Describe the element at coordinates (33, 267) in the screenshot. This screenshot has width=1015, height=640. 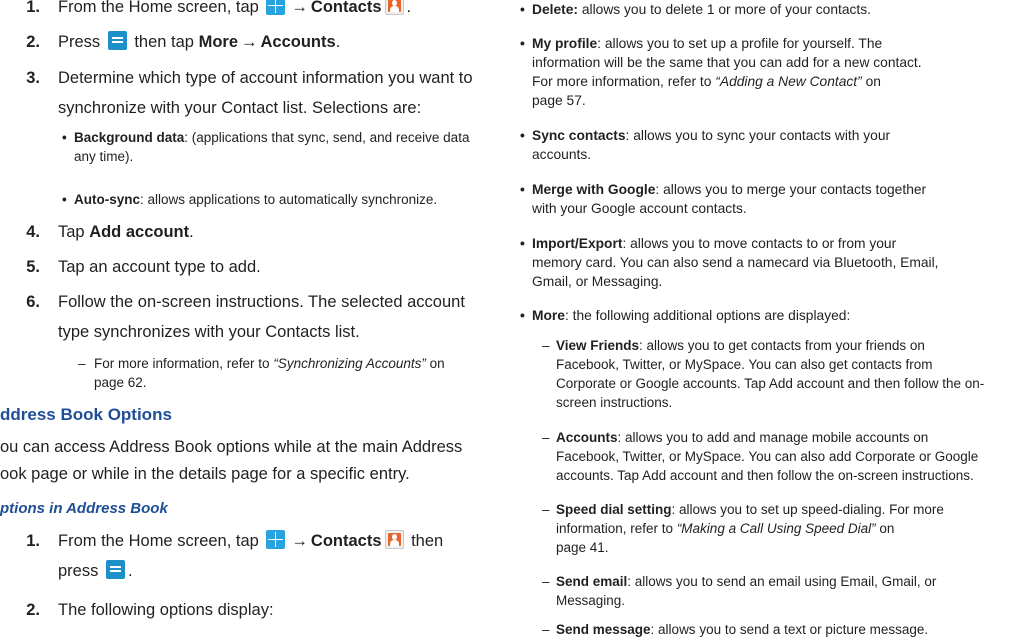
I see `step-number: 5.` at that location.